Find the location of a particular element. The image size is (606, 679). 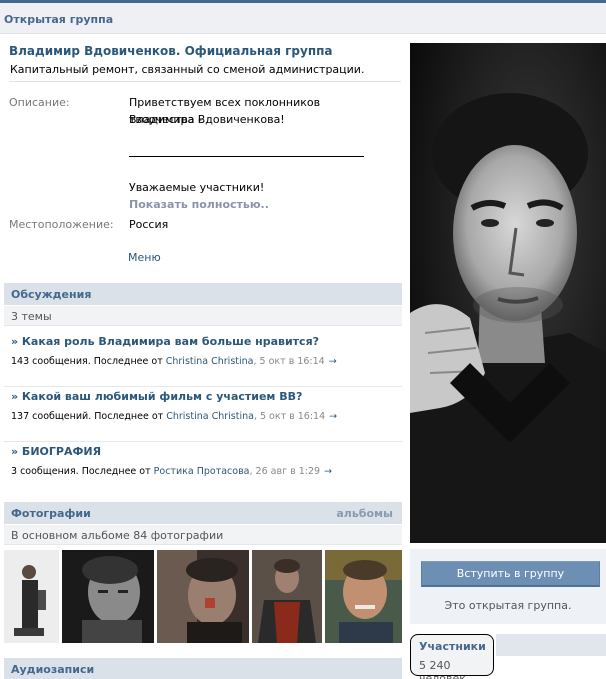

open-group-note: Это открытая группа. is located at coordinates (508, 605).